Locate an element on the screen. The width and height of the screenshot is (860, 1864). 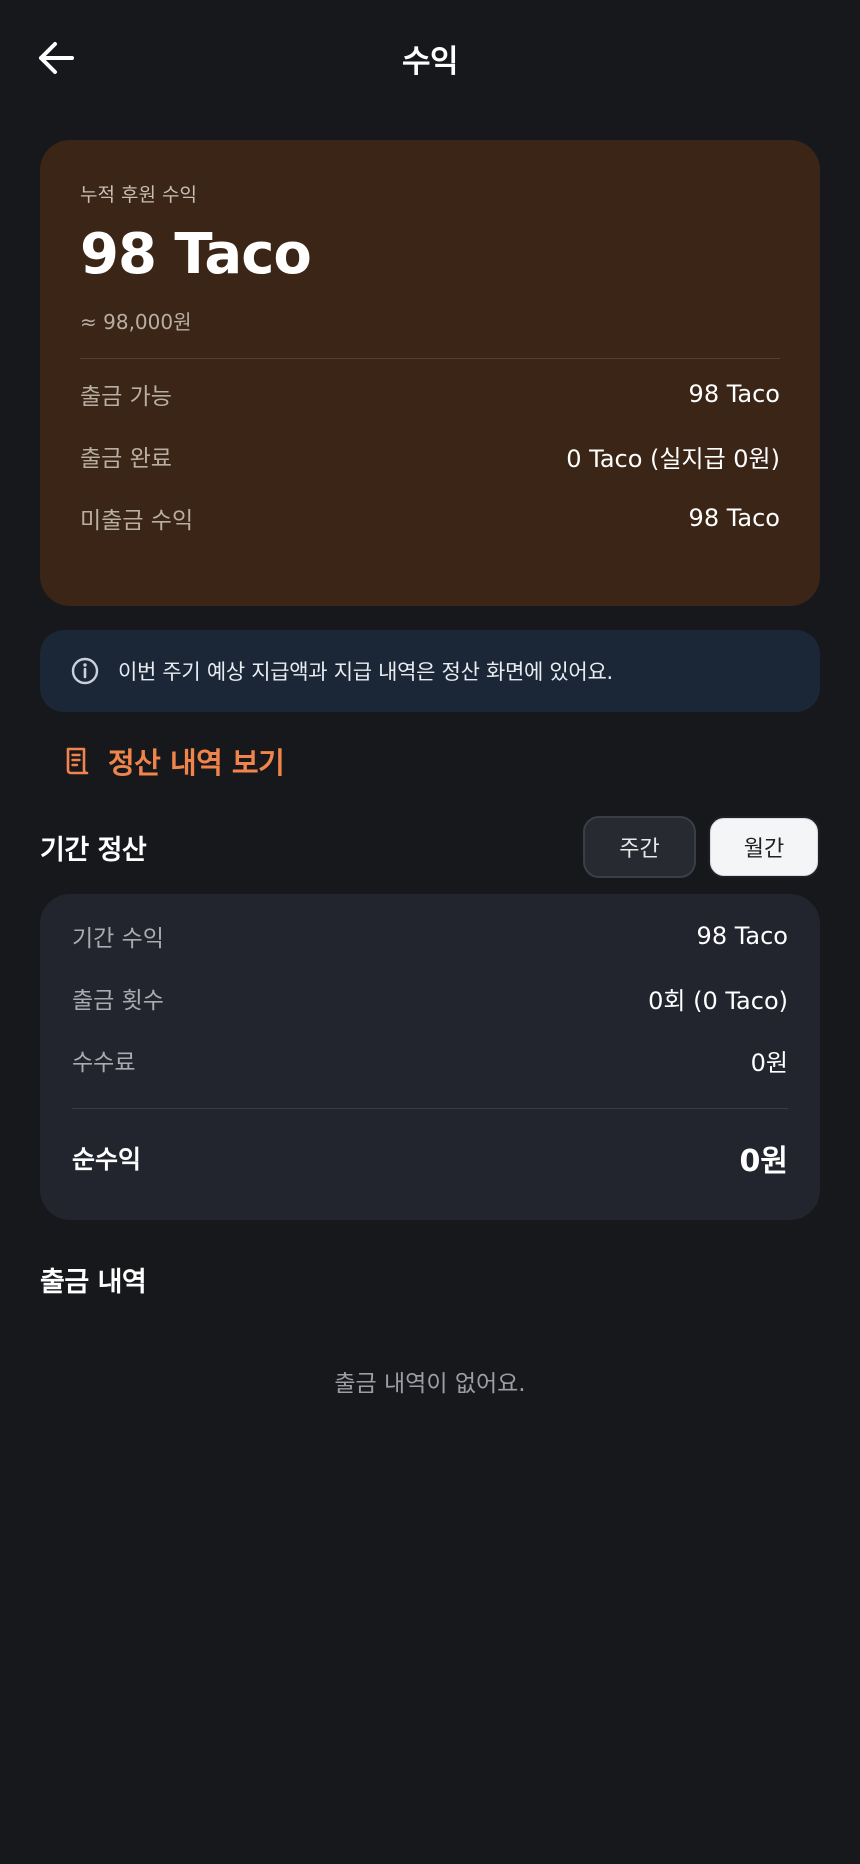
earnings-row-label: 출금 가능 is located at coordinates (126, 397).